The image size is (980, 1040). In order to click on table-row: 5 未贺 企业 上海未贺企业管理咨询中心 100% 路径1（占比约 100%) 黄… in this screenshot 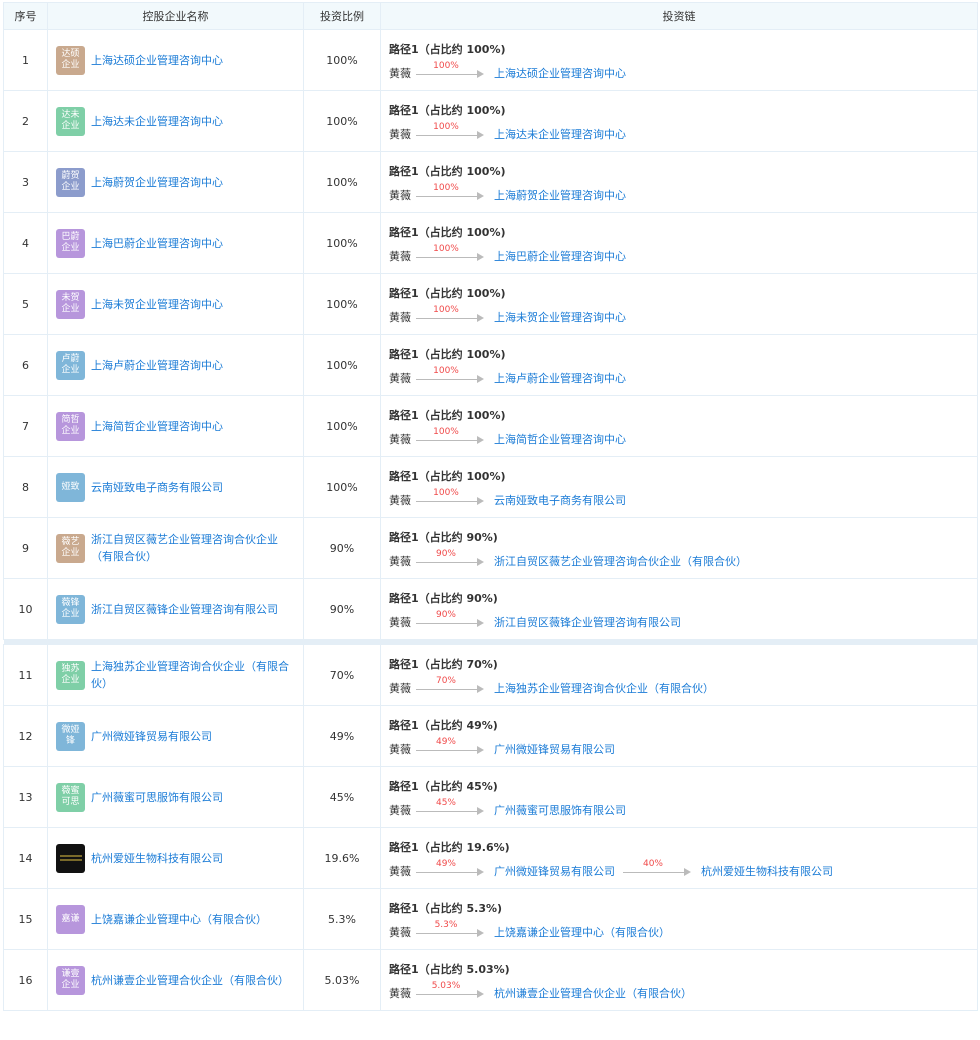, I will do `click(490, 304)`.